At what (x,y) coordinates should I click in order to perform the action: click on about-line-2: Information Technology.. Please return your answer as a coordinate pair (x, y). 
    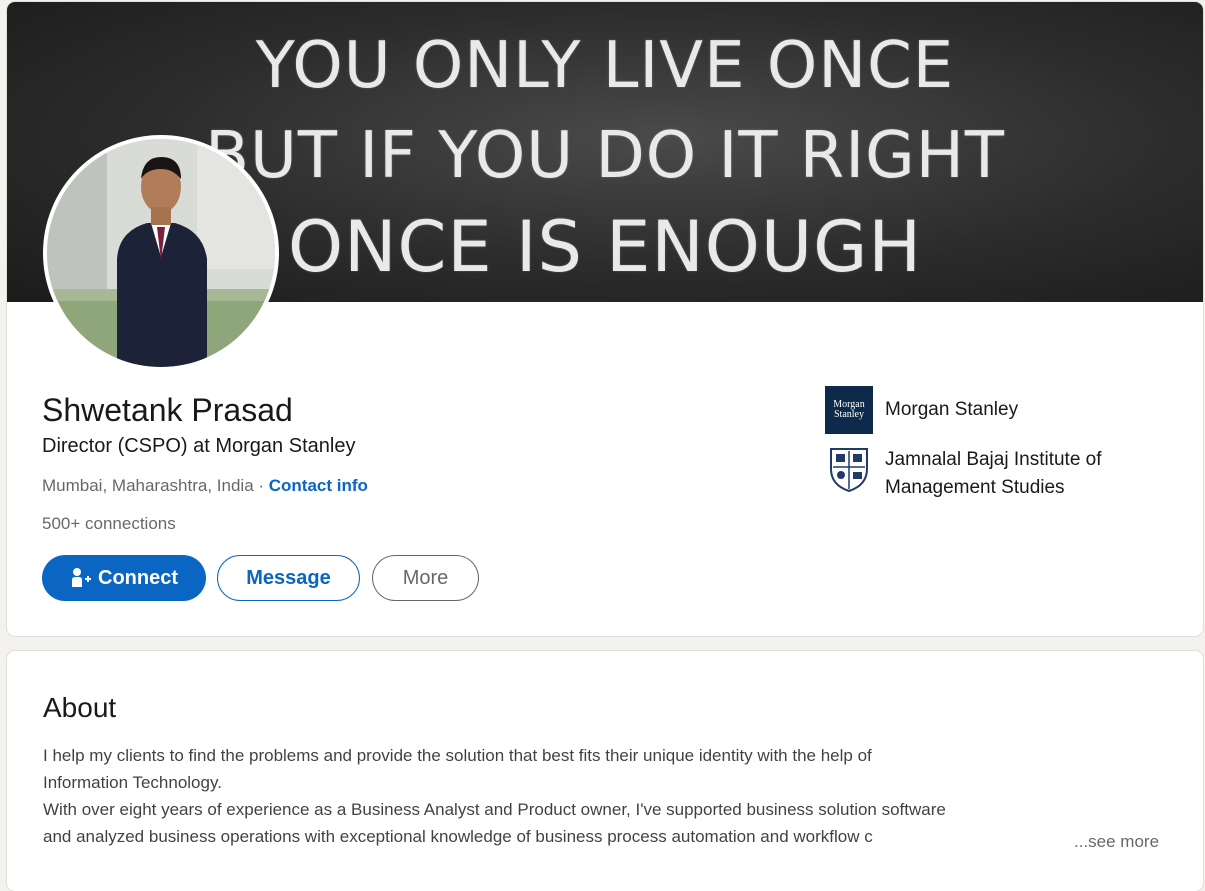
    Looking at the image, I should click on (132, 782).